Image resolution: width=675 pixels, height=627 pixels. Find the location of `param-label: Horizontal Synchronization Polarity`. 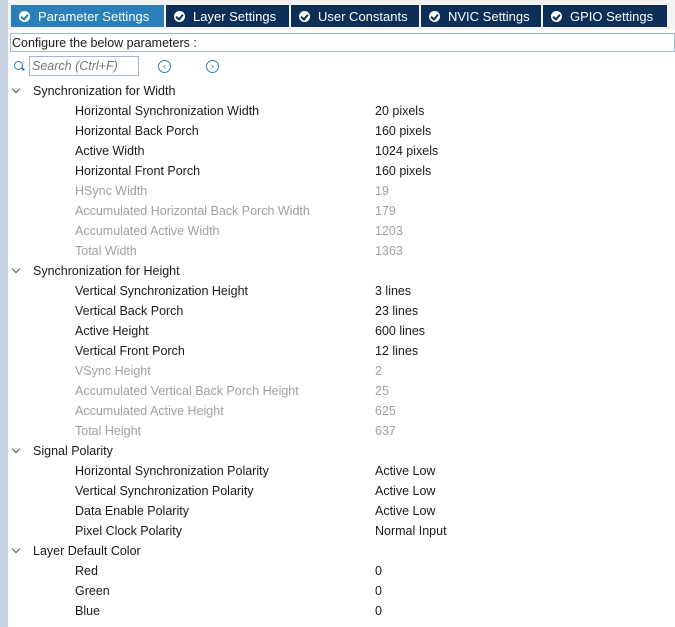

param-label: Horizontal Synchronization Polarity is located at coordinates (172, 471).